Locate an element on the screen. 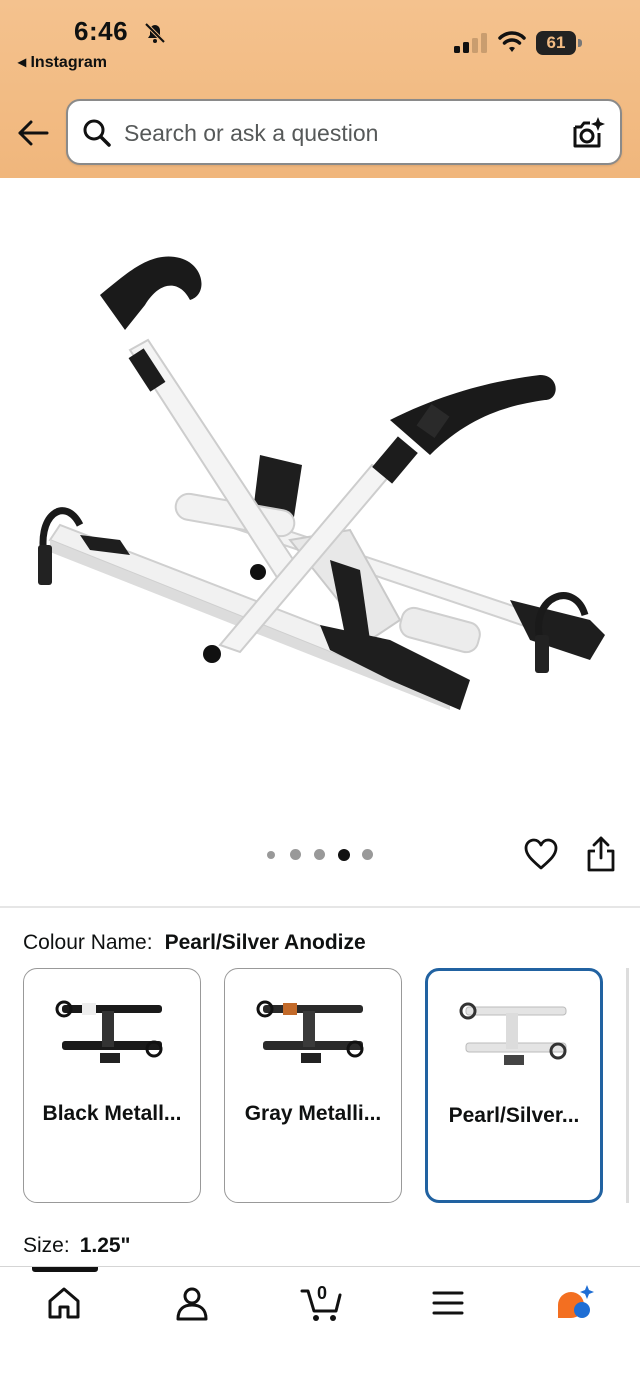 This screenshot has height=1388, width=640. size-label: Size: is located at coordinates (46, 1245).